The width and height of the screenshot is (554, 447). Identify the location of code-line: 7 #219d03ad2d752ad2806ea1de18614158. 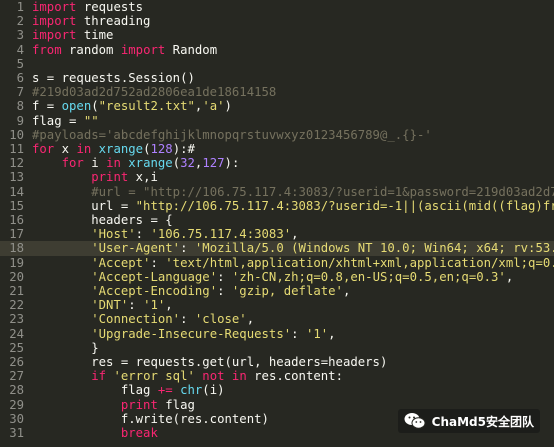
(277, 92).